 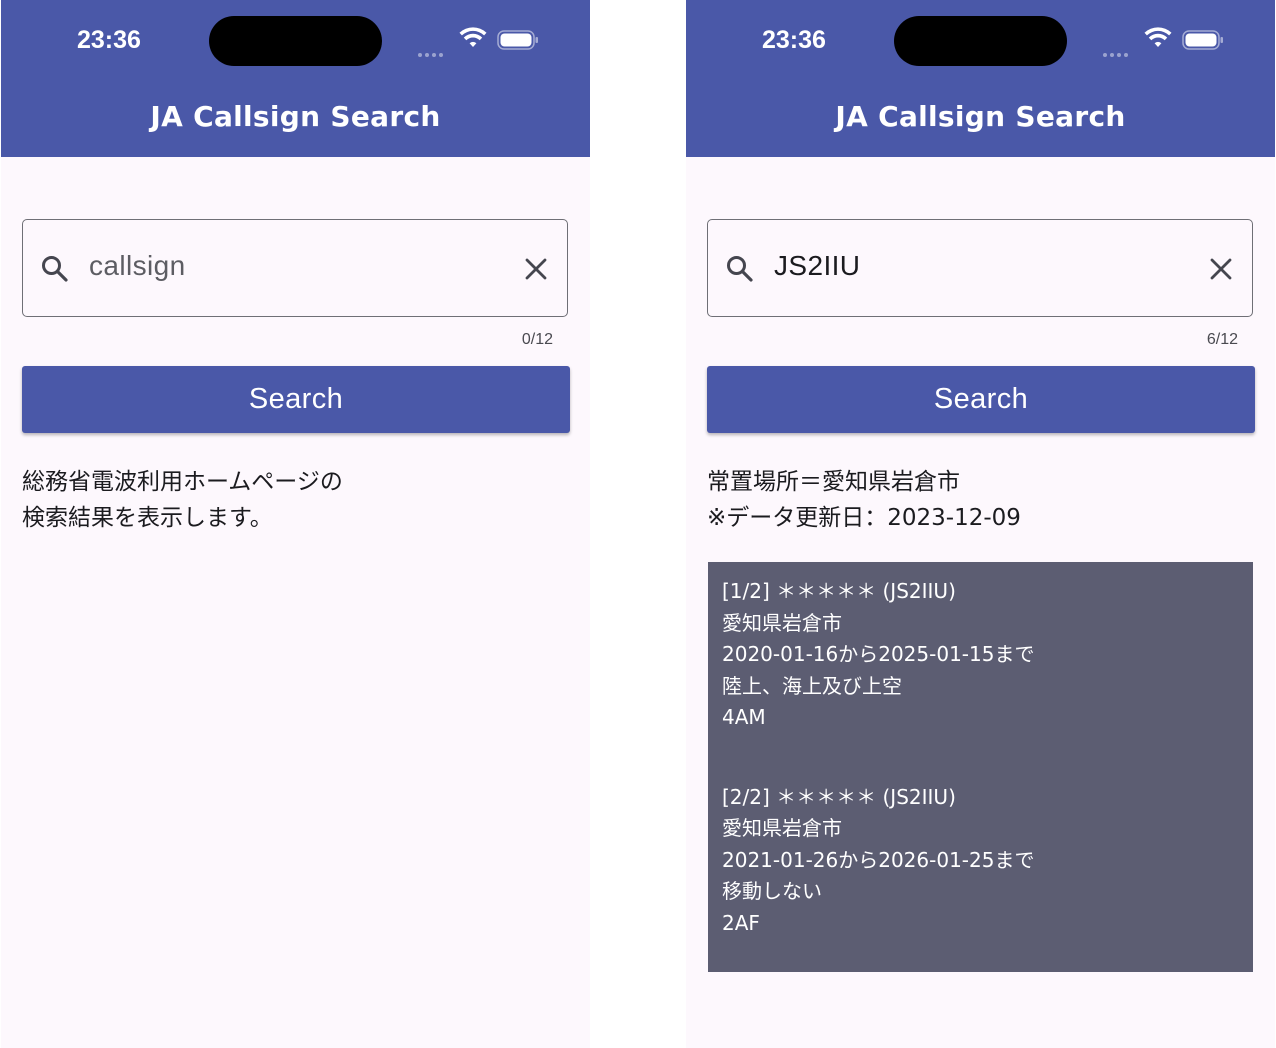 I want to click on info-line-1: 総務省電波利用ホームページの, so click(x=182, y=482).